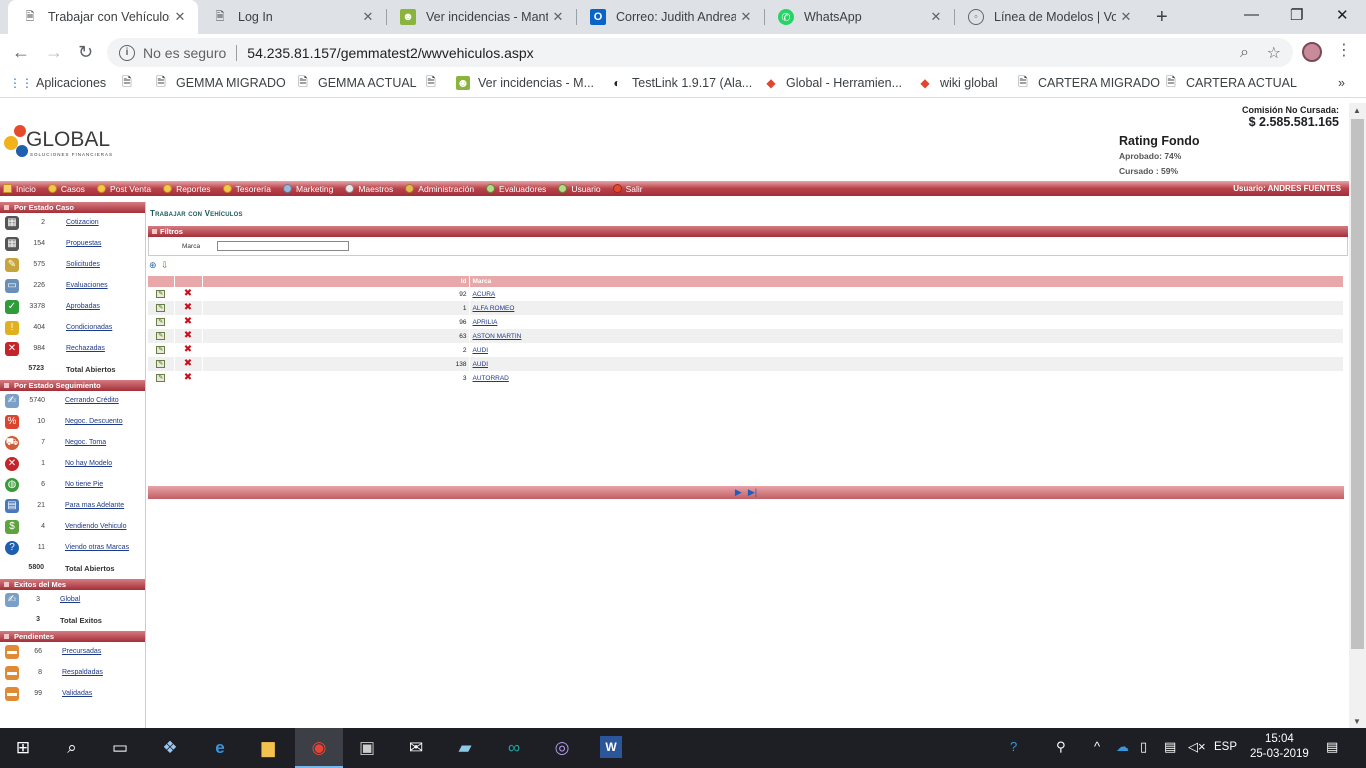 Image resolution: width=1366 pixels, height=768 pixels. What do you see at coordinates (127, 52) in the screenshot?
I see `info-icon: i` at bounding box center [127, 52].